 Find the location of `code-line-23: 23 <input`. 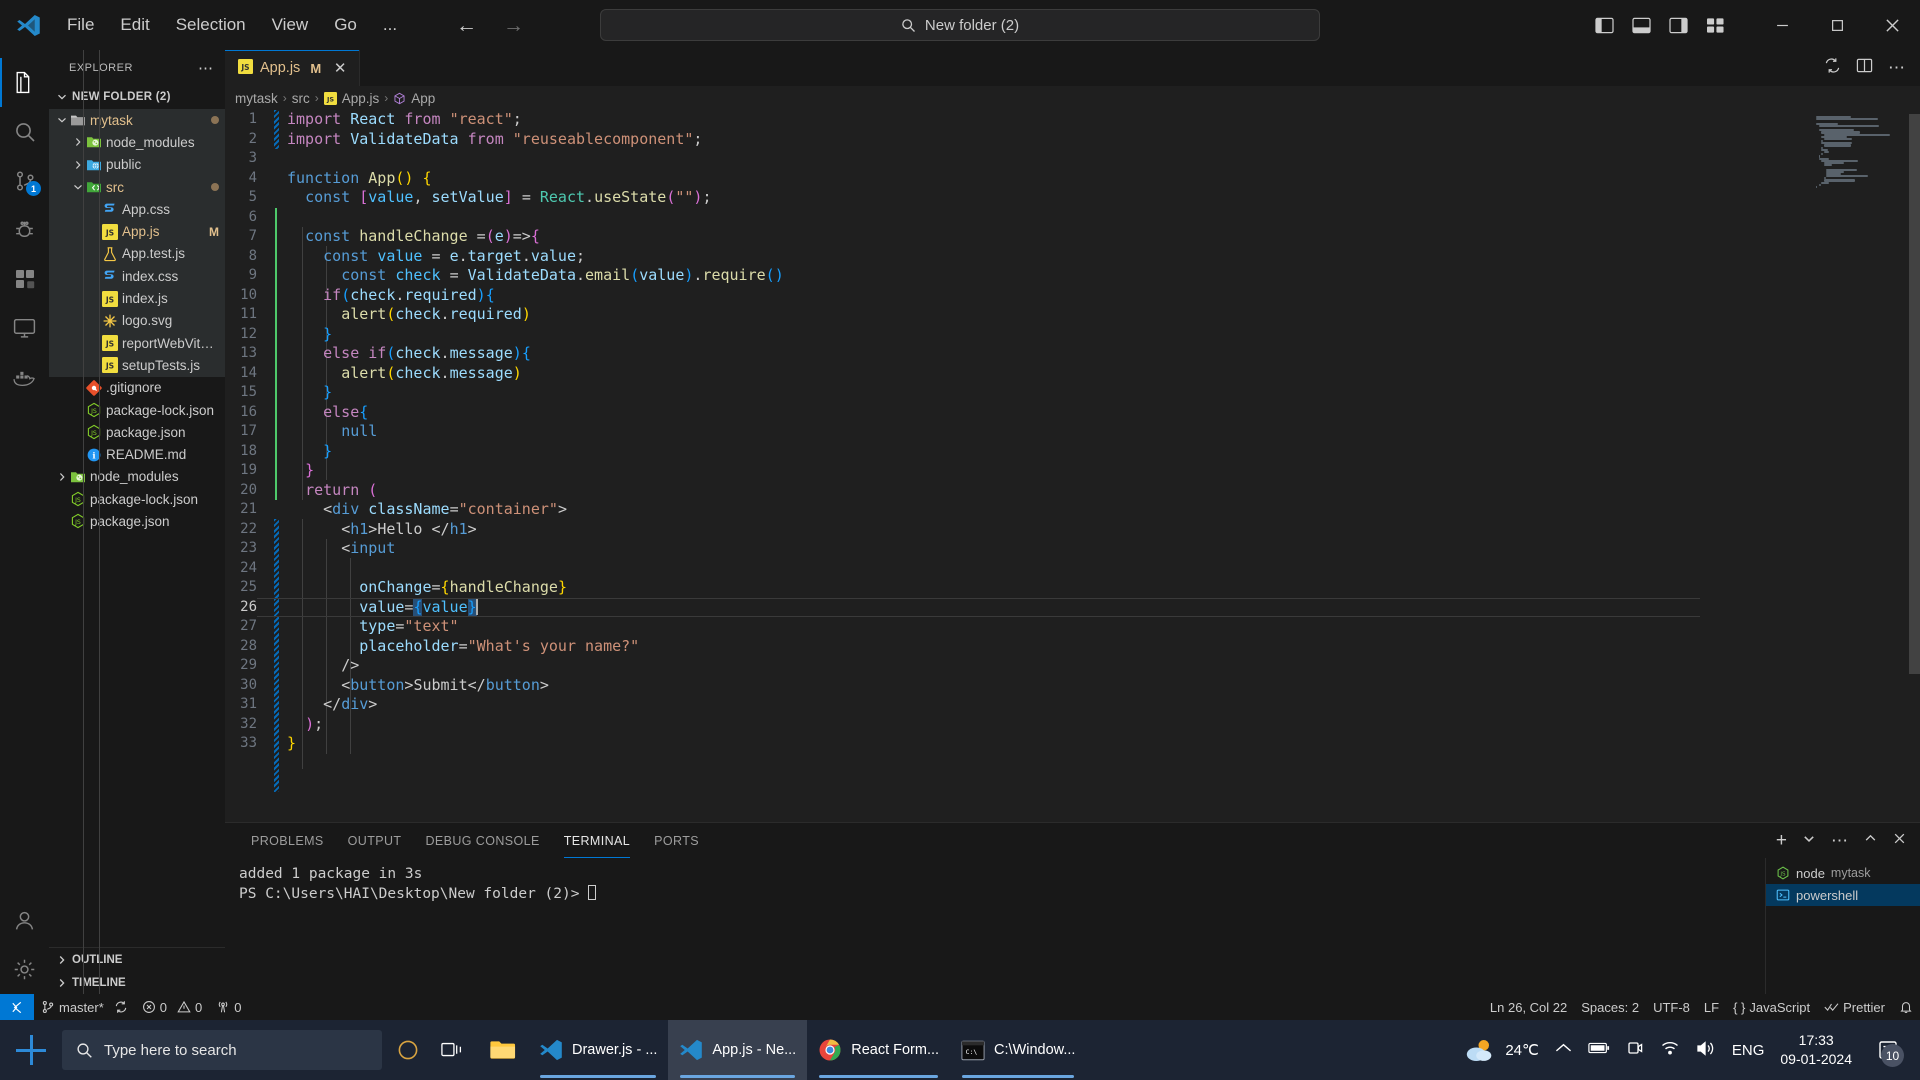

code-line-23: 23 <input is located at coordinates (1017, 549).